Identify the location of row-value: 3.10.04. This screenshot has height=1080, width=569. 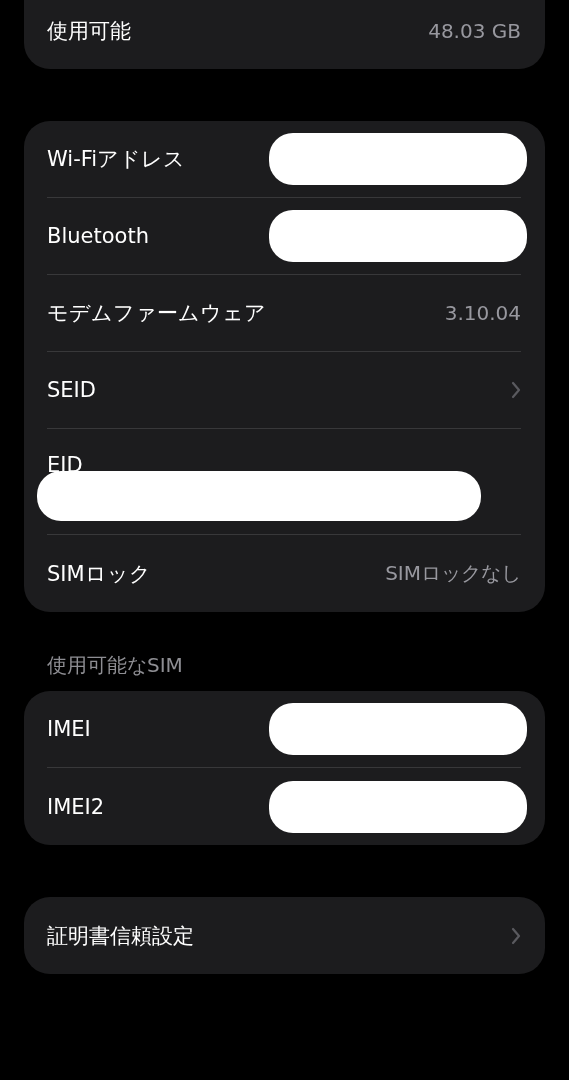
(482, 313).